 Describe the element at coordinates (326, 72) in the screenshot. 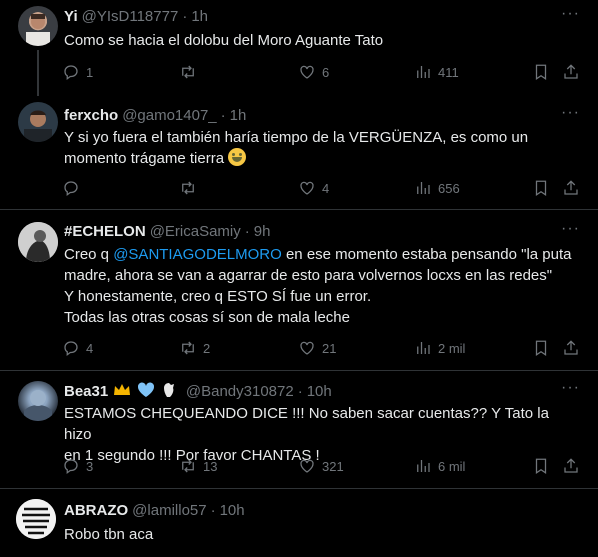

I see `like-count: 6` at that location.